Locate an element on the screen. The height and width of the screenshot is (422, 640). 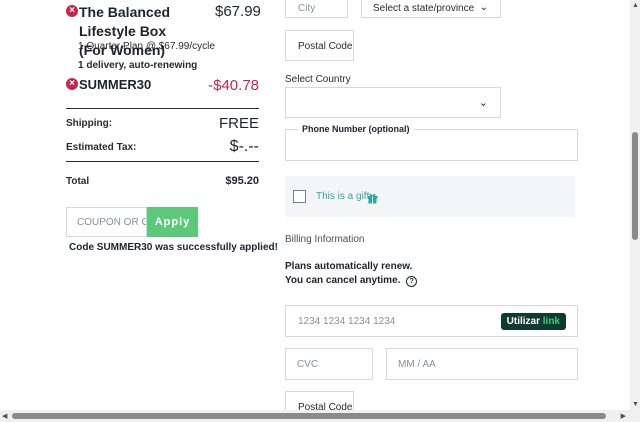
coupon-input-placeholder: COUPON OR GIFT is located at coordinates (111, 222).